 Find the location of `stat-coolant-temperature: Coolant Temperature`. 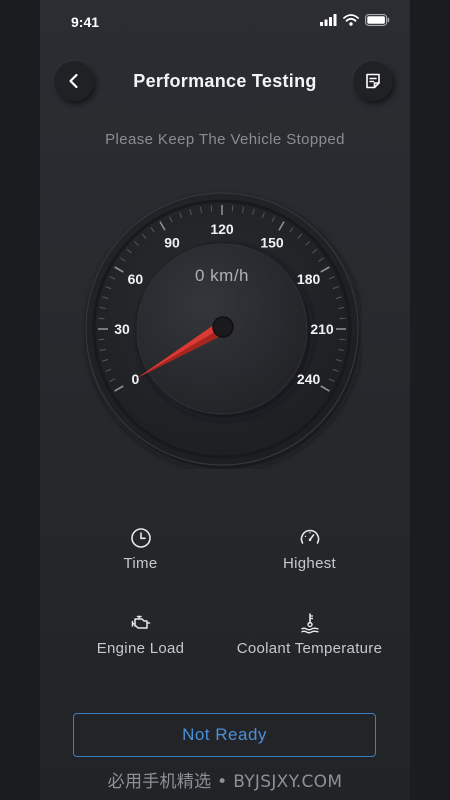

stat-coolant-temperature: Coolant Temperature is located at coordinates (309, 634).